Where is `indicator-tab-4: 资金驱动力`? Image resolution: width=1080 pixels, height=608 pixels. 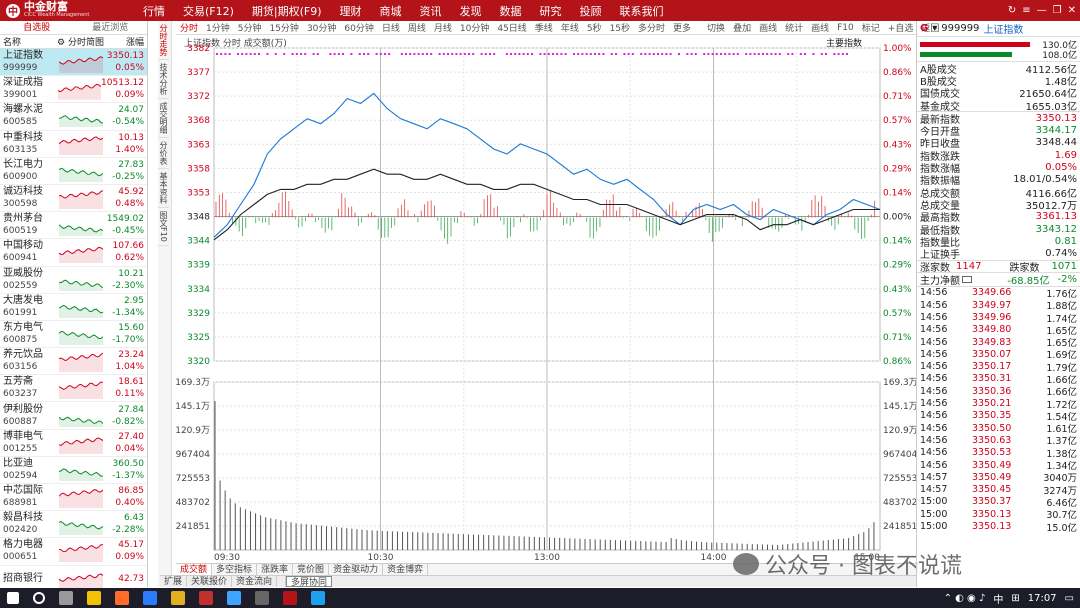
indicator-tab-4: 资金驱动力 is located at coordinates (356, 569).